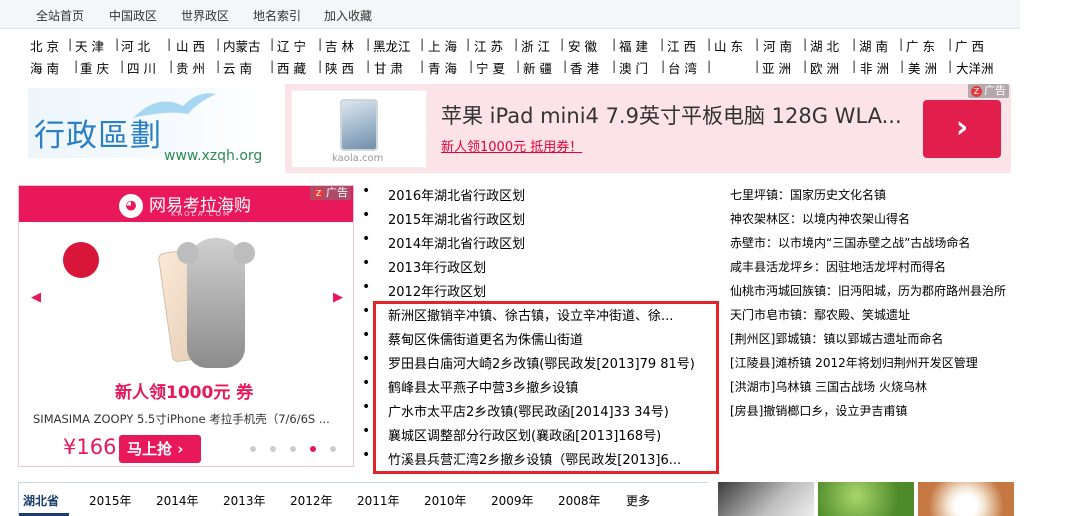  What do you see at coordinates (540, 195) in the screenshot?
I see `list-item: • 2016年湖北省行政区划` at bounding box center [540, 195].